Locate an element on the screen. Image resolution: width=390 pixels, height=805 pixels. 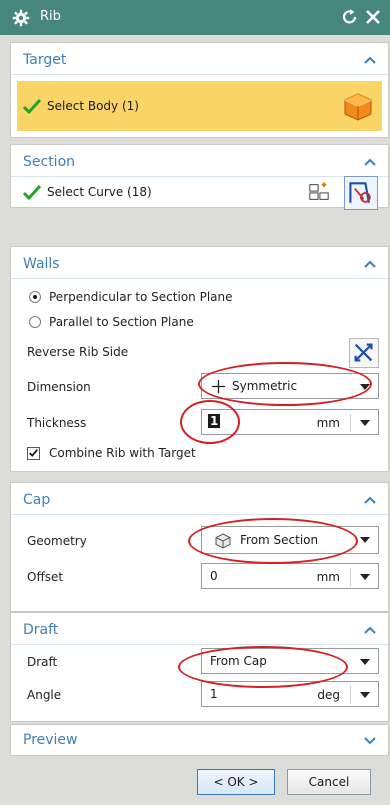
dimension-select: Symmetric is located at coordinates (290, 386).